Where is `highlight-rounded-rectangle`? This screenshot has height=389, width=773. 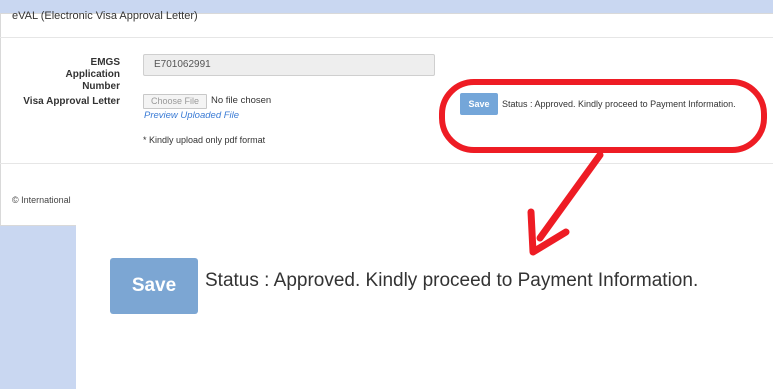 highlight-rounded-rectangle is located at coordinates (603, 116).